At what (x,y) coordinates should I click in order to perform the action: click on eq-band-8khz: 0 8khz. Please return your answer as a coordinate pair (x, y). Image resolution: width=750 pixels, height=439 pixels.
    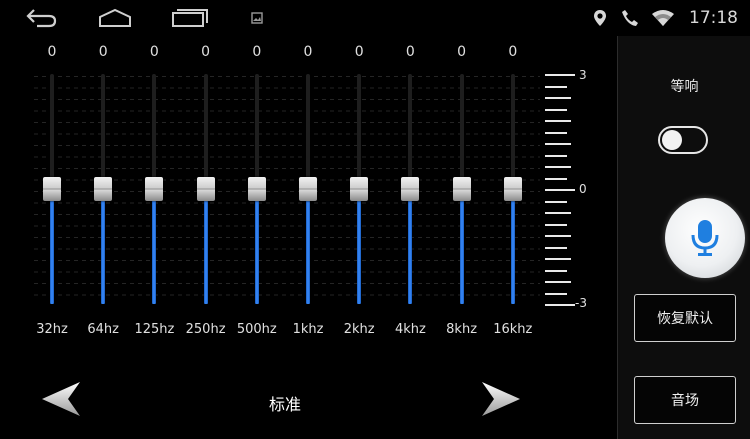
    Looking at the image, I should click on (462, 201).